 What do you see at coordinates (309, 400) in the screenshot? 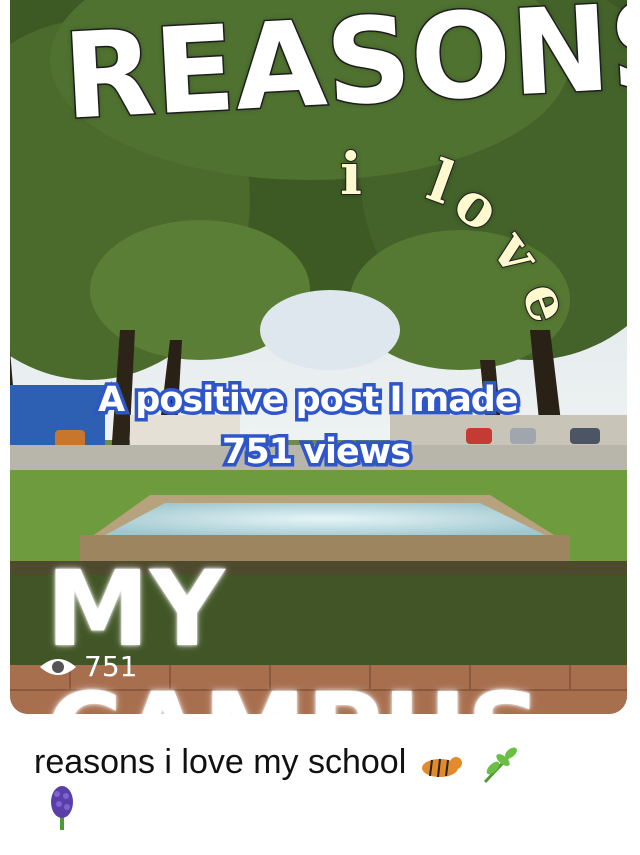
I see `overlay-text-line1: A positive post I made` at bounding box center [309, 400].